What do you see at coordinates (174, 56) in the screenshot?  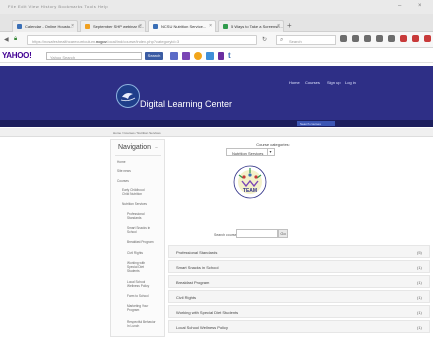 I see `mail-icon` at bounding box center [174, 56].